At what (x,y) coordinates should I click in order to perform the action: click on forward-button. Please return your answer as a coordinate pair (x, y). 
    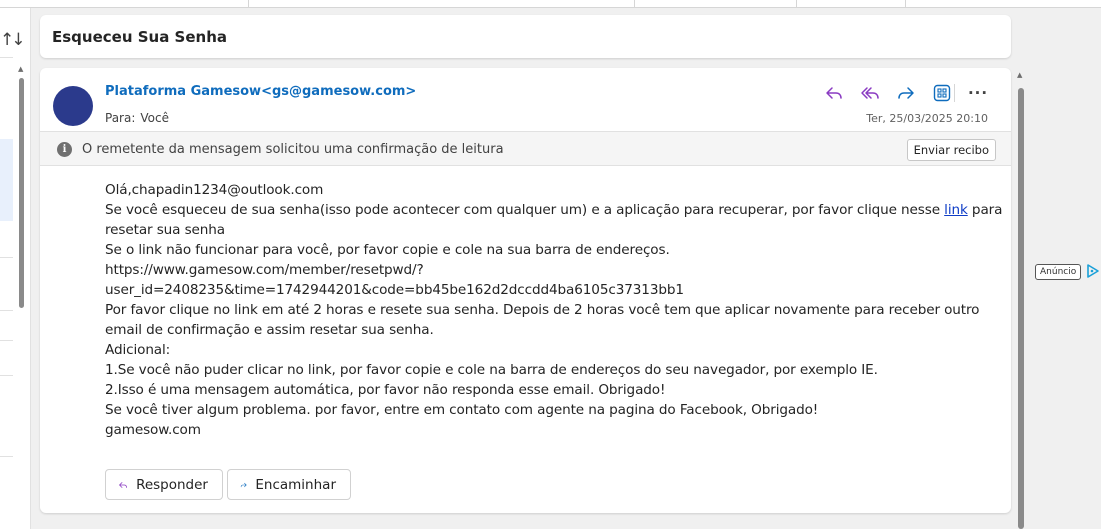
    Looking at the image, I should click on (906, 93).